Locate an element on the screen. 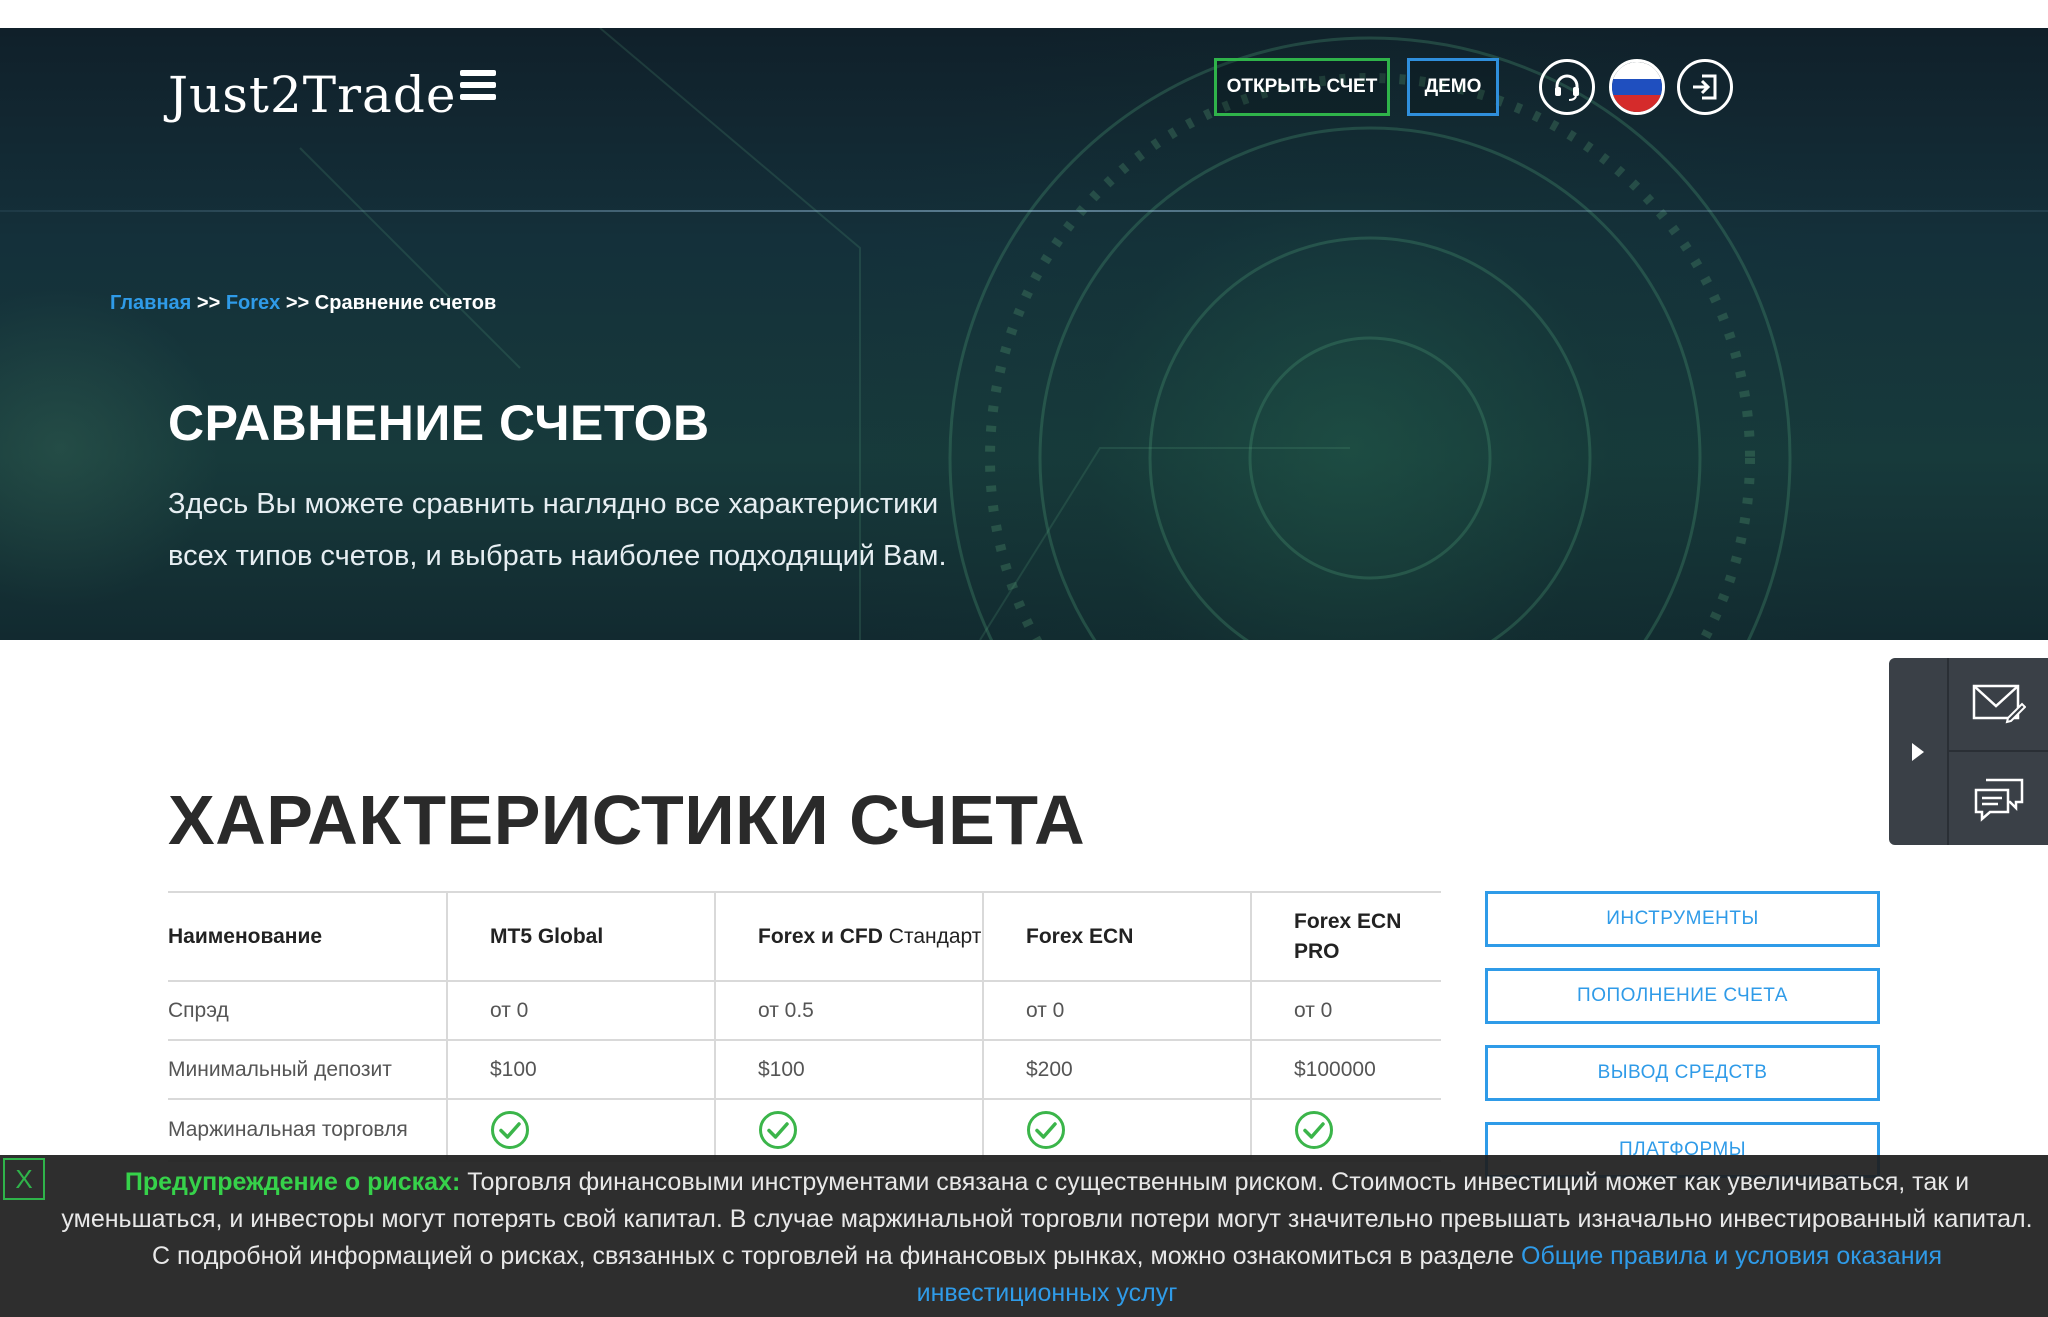 The image size is (2048, 1317). instruments-button: ИНСТРУМЕНТЫ is located at coordinates (1682, 919).